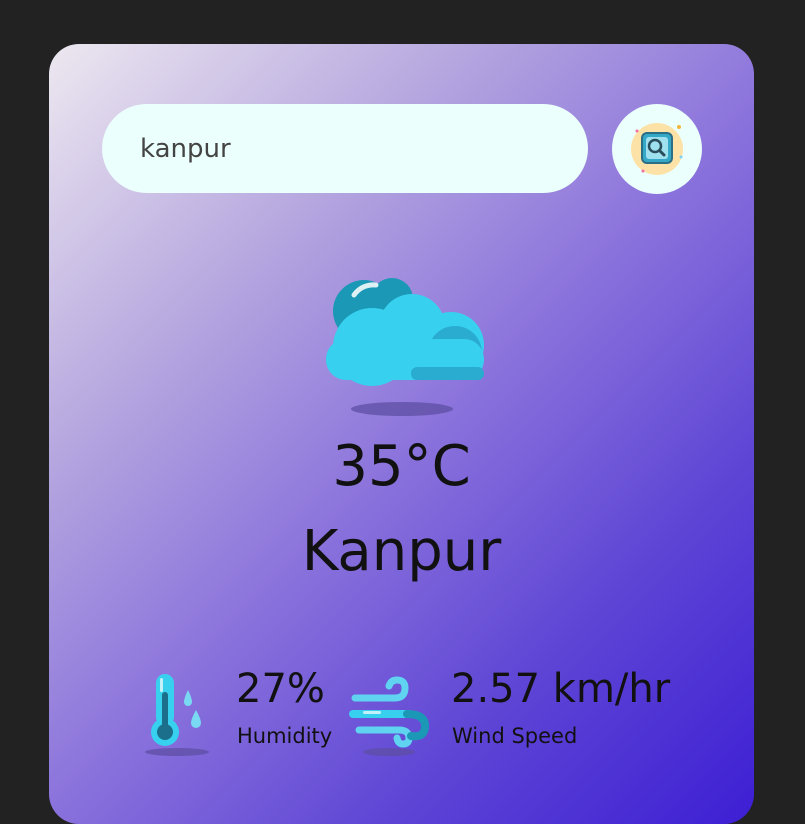 The height and width of the screenshot is (824, 805). I want to click on wind-icon, so click(389, 716).